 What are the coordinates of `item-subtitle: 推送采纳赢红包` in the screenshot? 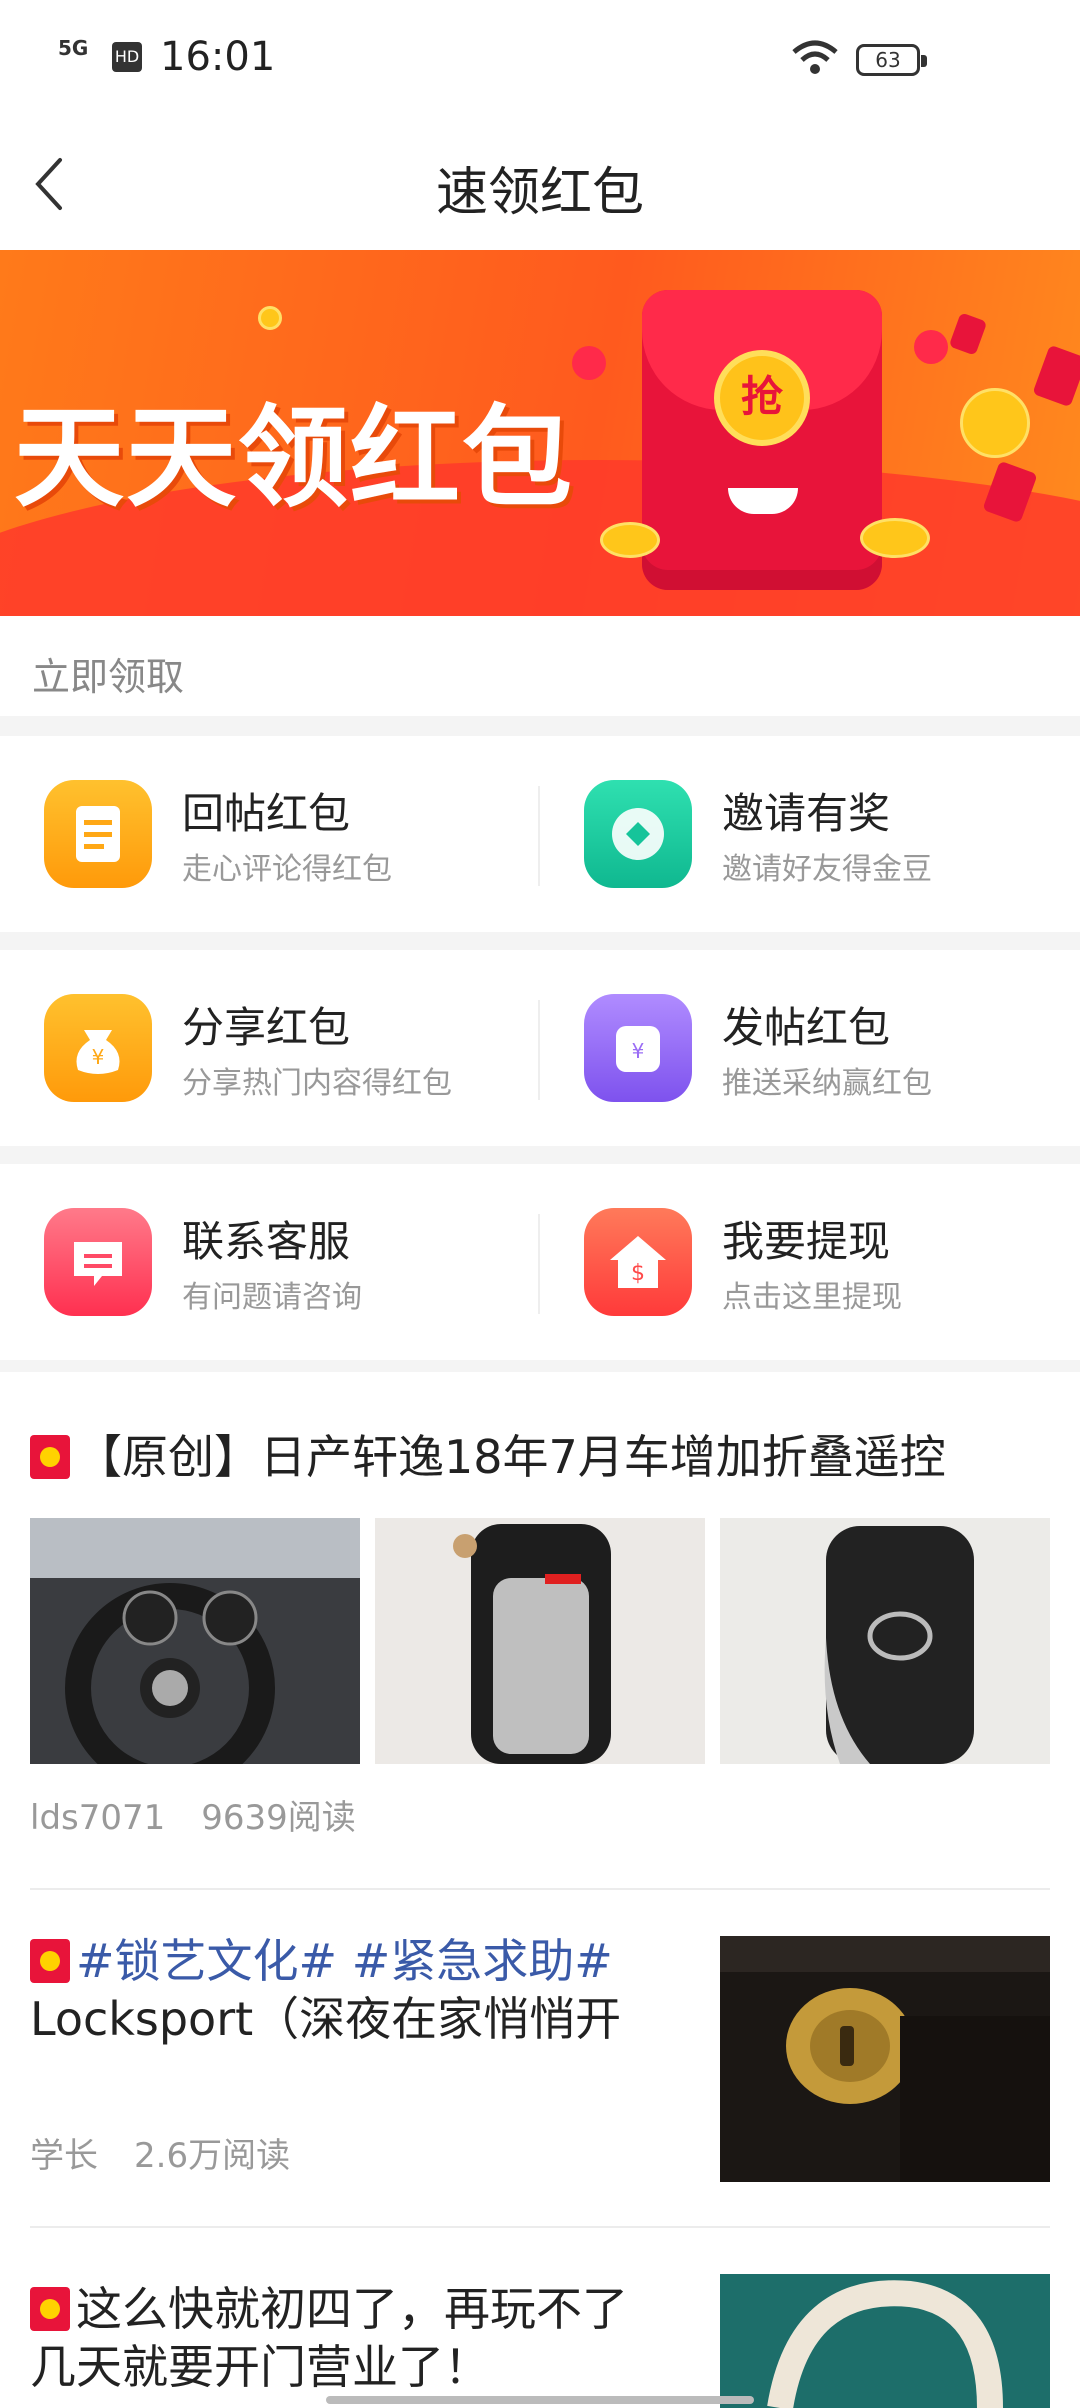 It's located at (827, 1083).